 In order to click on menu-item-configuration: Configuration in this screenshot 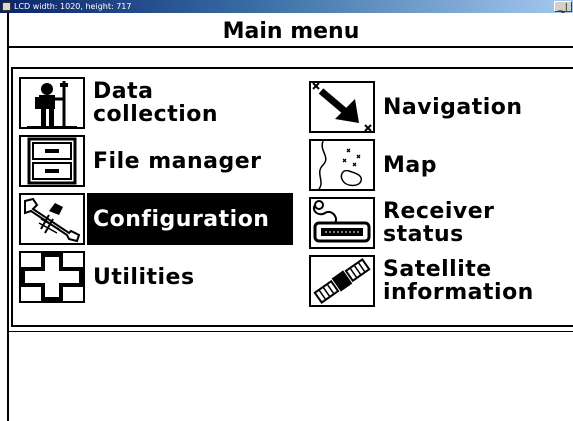, I will do `click(156, 219)`.